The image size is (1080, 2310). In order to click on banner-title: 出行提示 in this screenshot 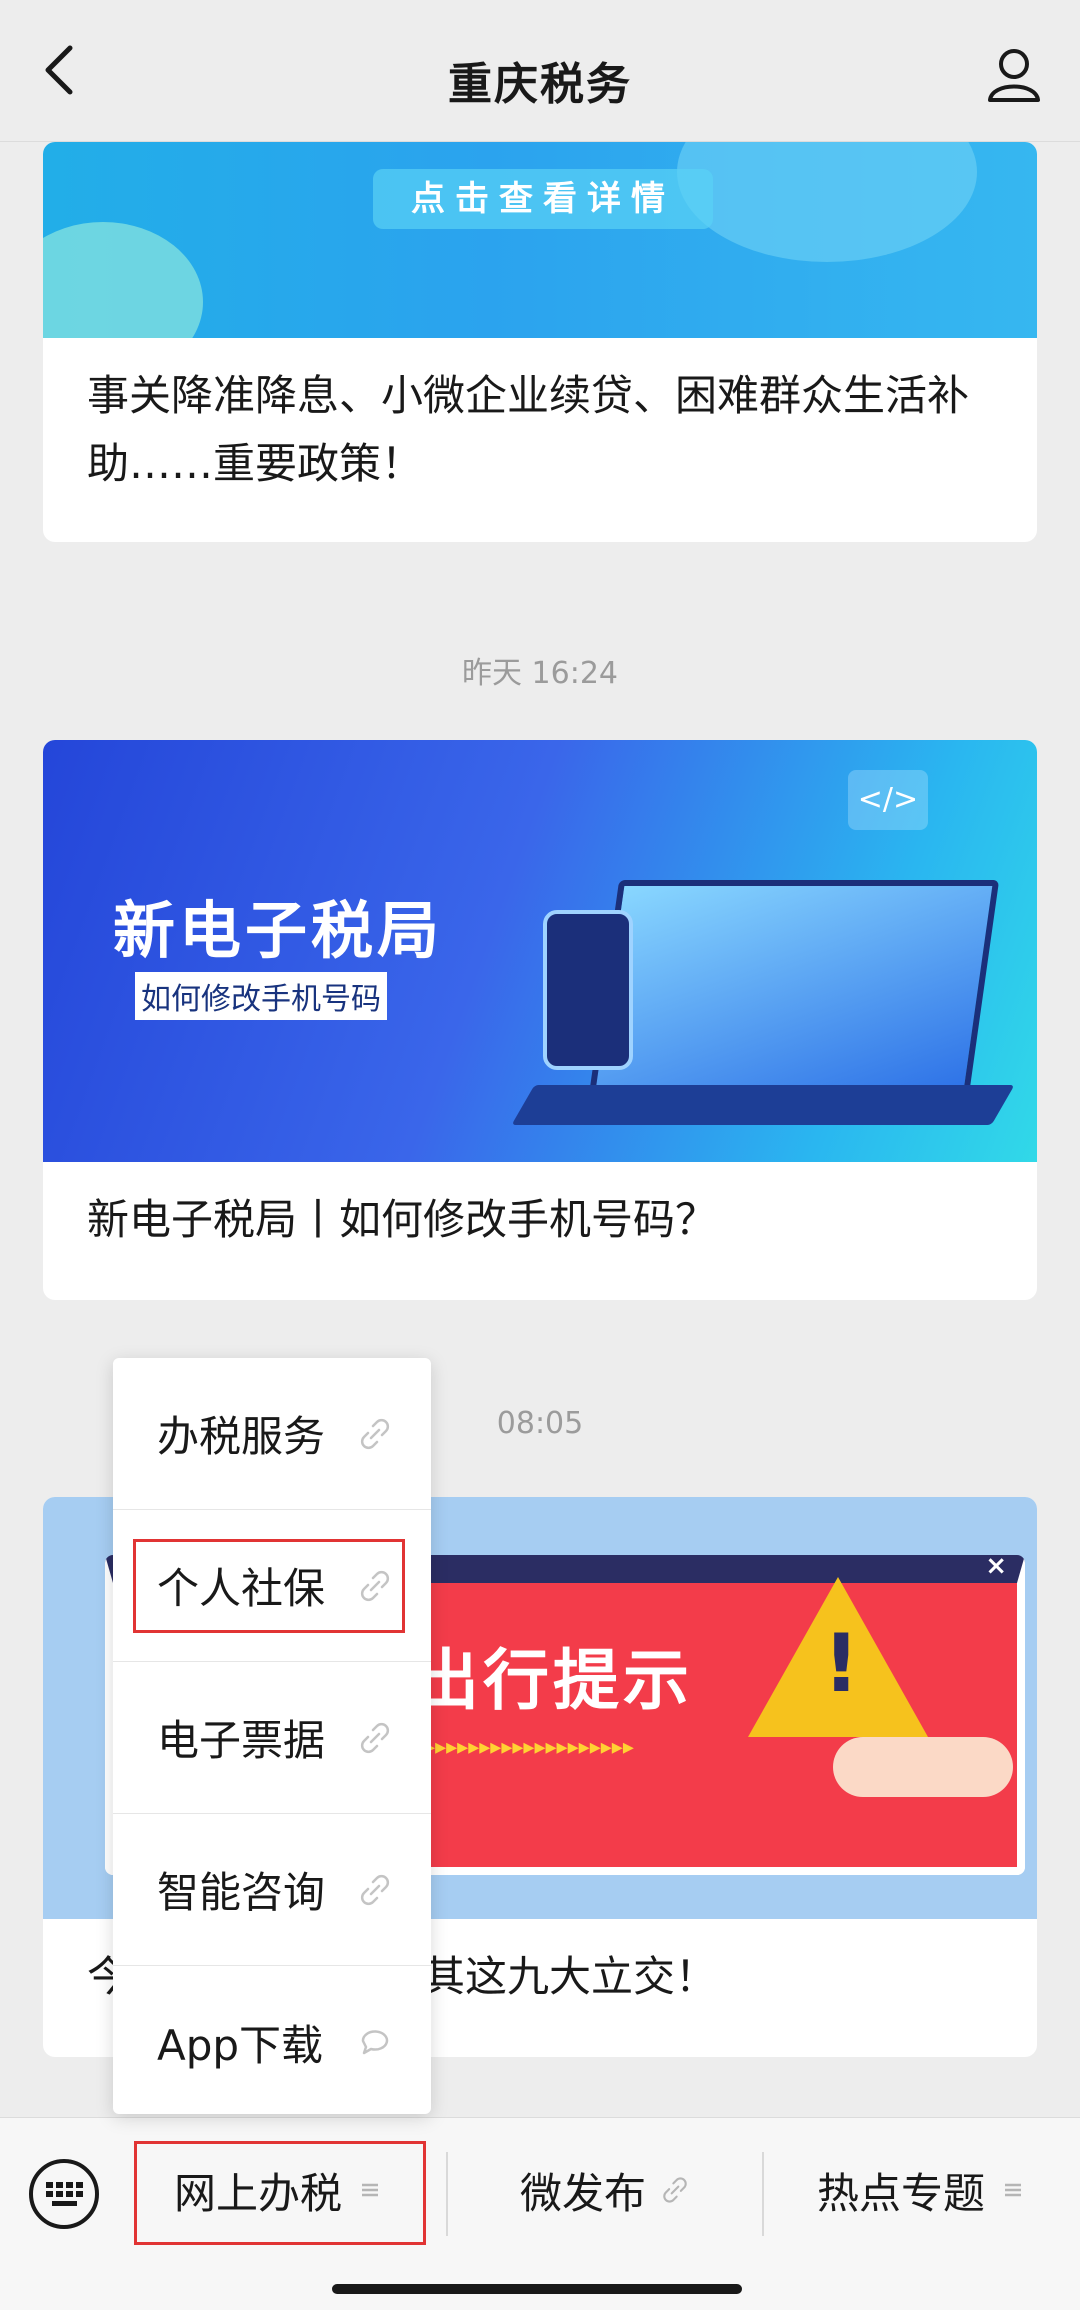, I will do `click(553, 1680)`.